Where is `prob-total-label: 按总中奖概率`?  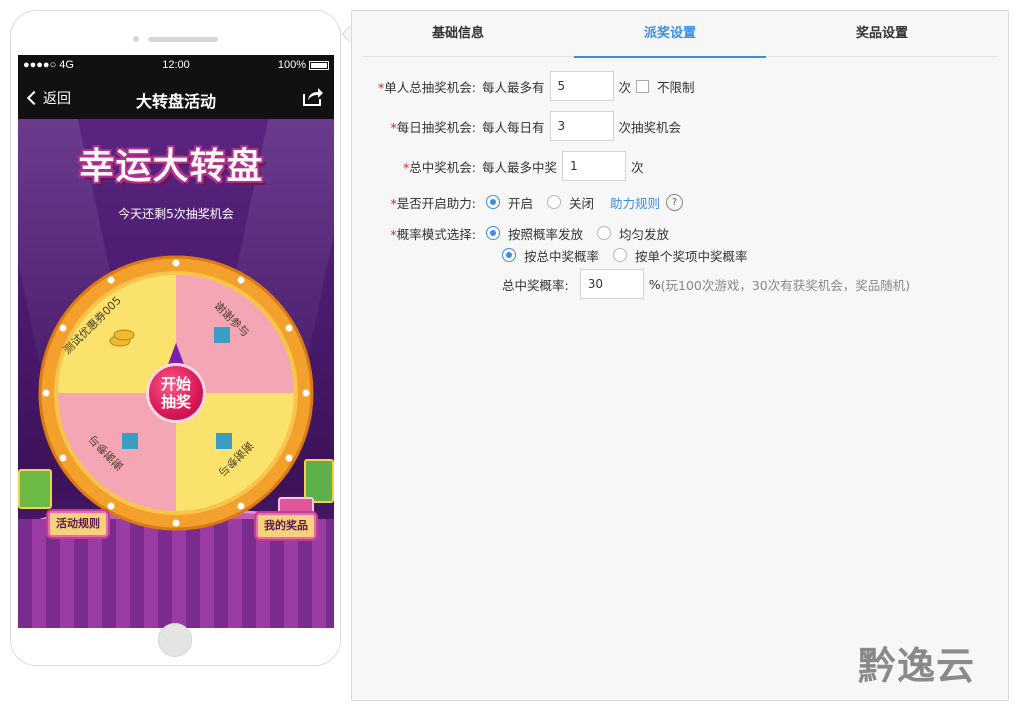 prob-total-label: 按总中奖概率 is located at coordinates (562, 256).